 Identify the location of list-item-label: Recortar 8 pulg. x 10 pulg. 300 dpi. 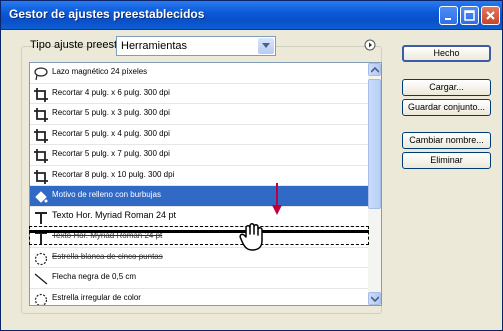
(113, 174).